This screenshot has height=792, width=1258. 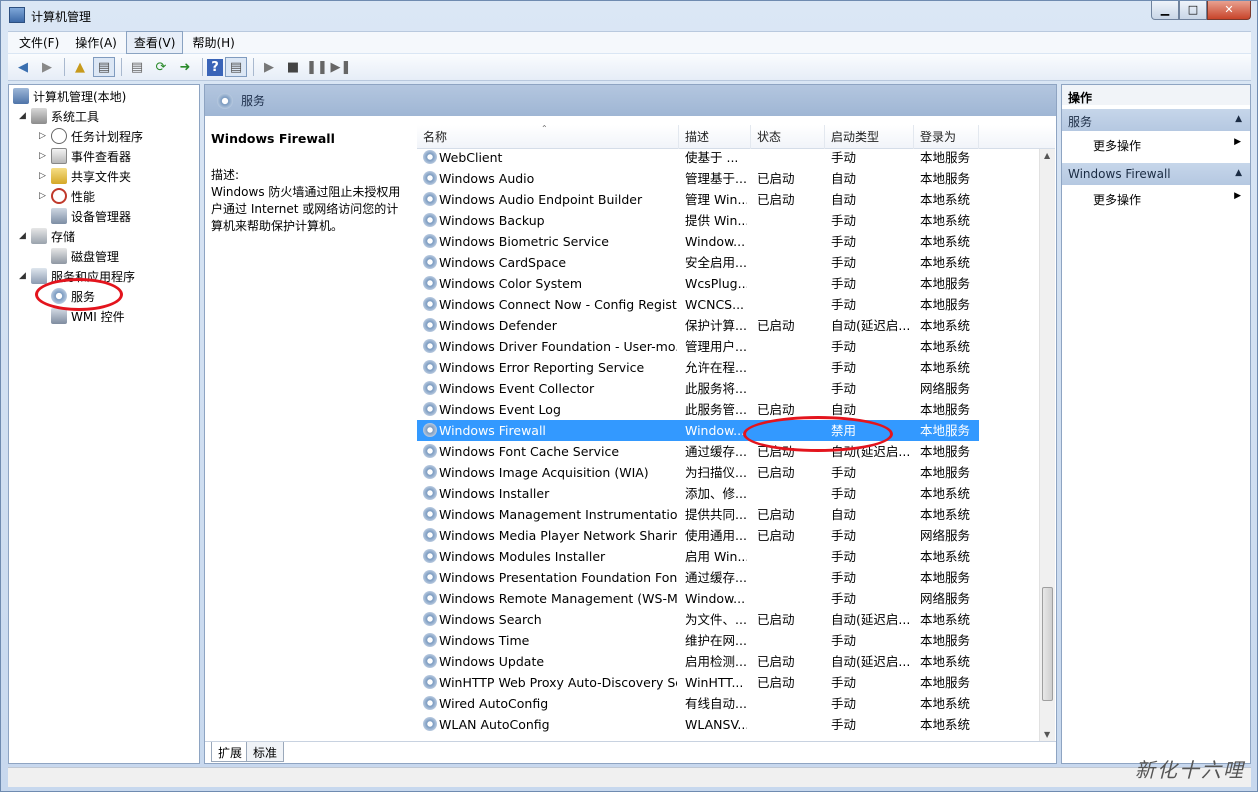 What do you see at coordinates (698, 640) in the screenshot?
I see `table-row: Windows Time 维护在网... 手动 本地服务` at bounding box center [698, 640].